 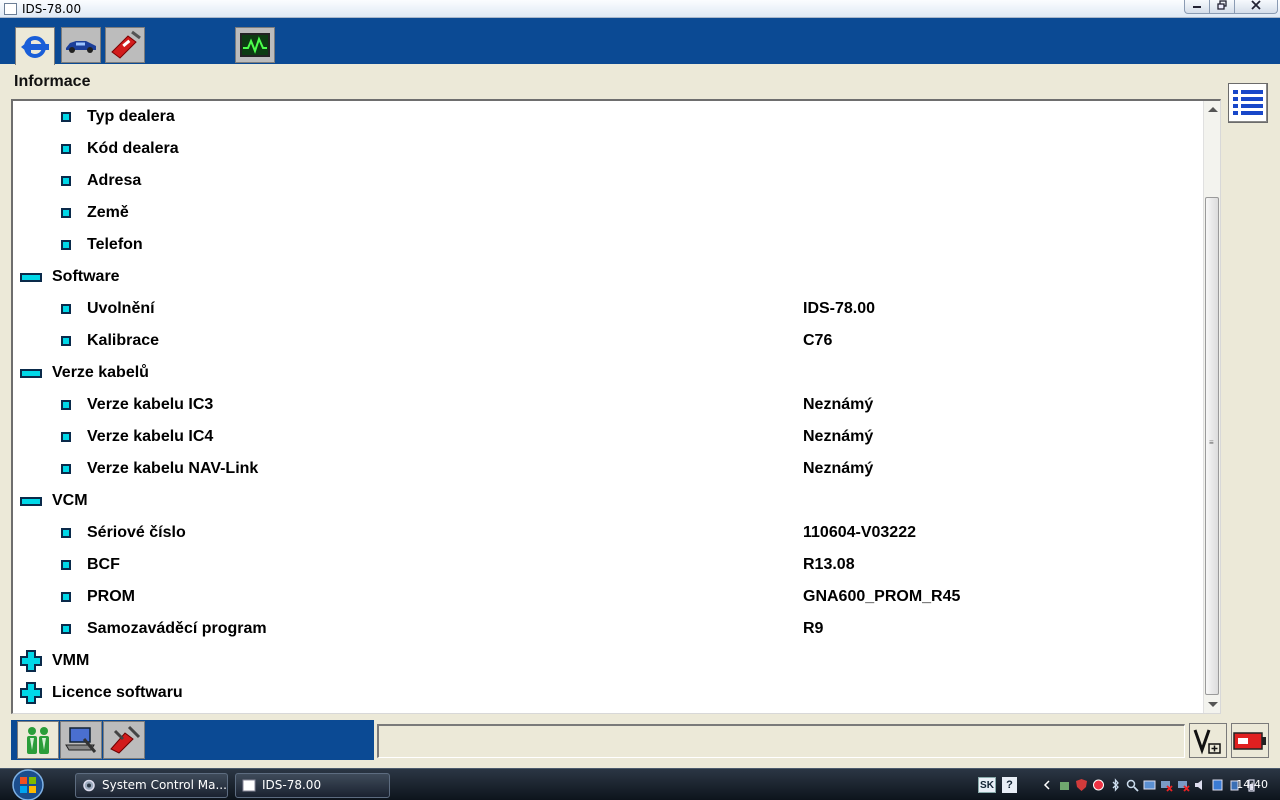 I want to click on list-view-button, so click(x=1248, y=103).